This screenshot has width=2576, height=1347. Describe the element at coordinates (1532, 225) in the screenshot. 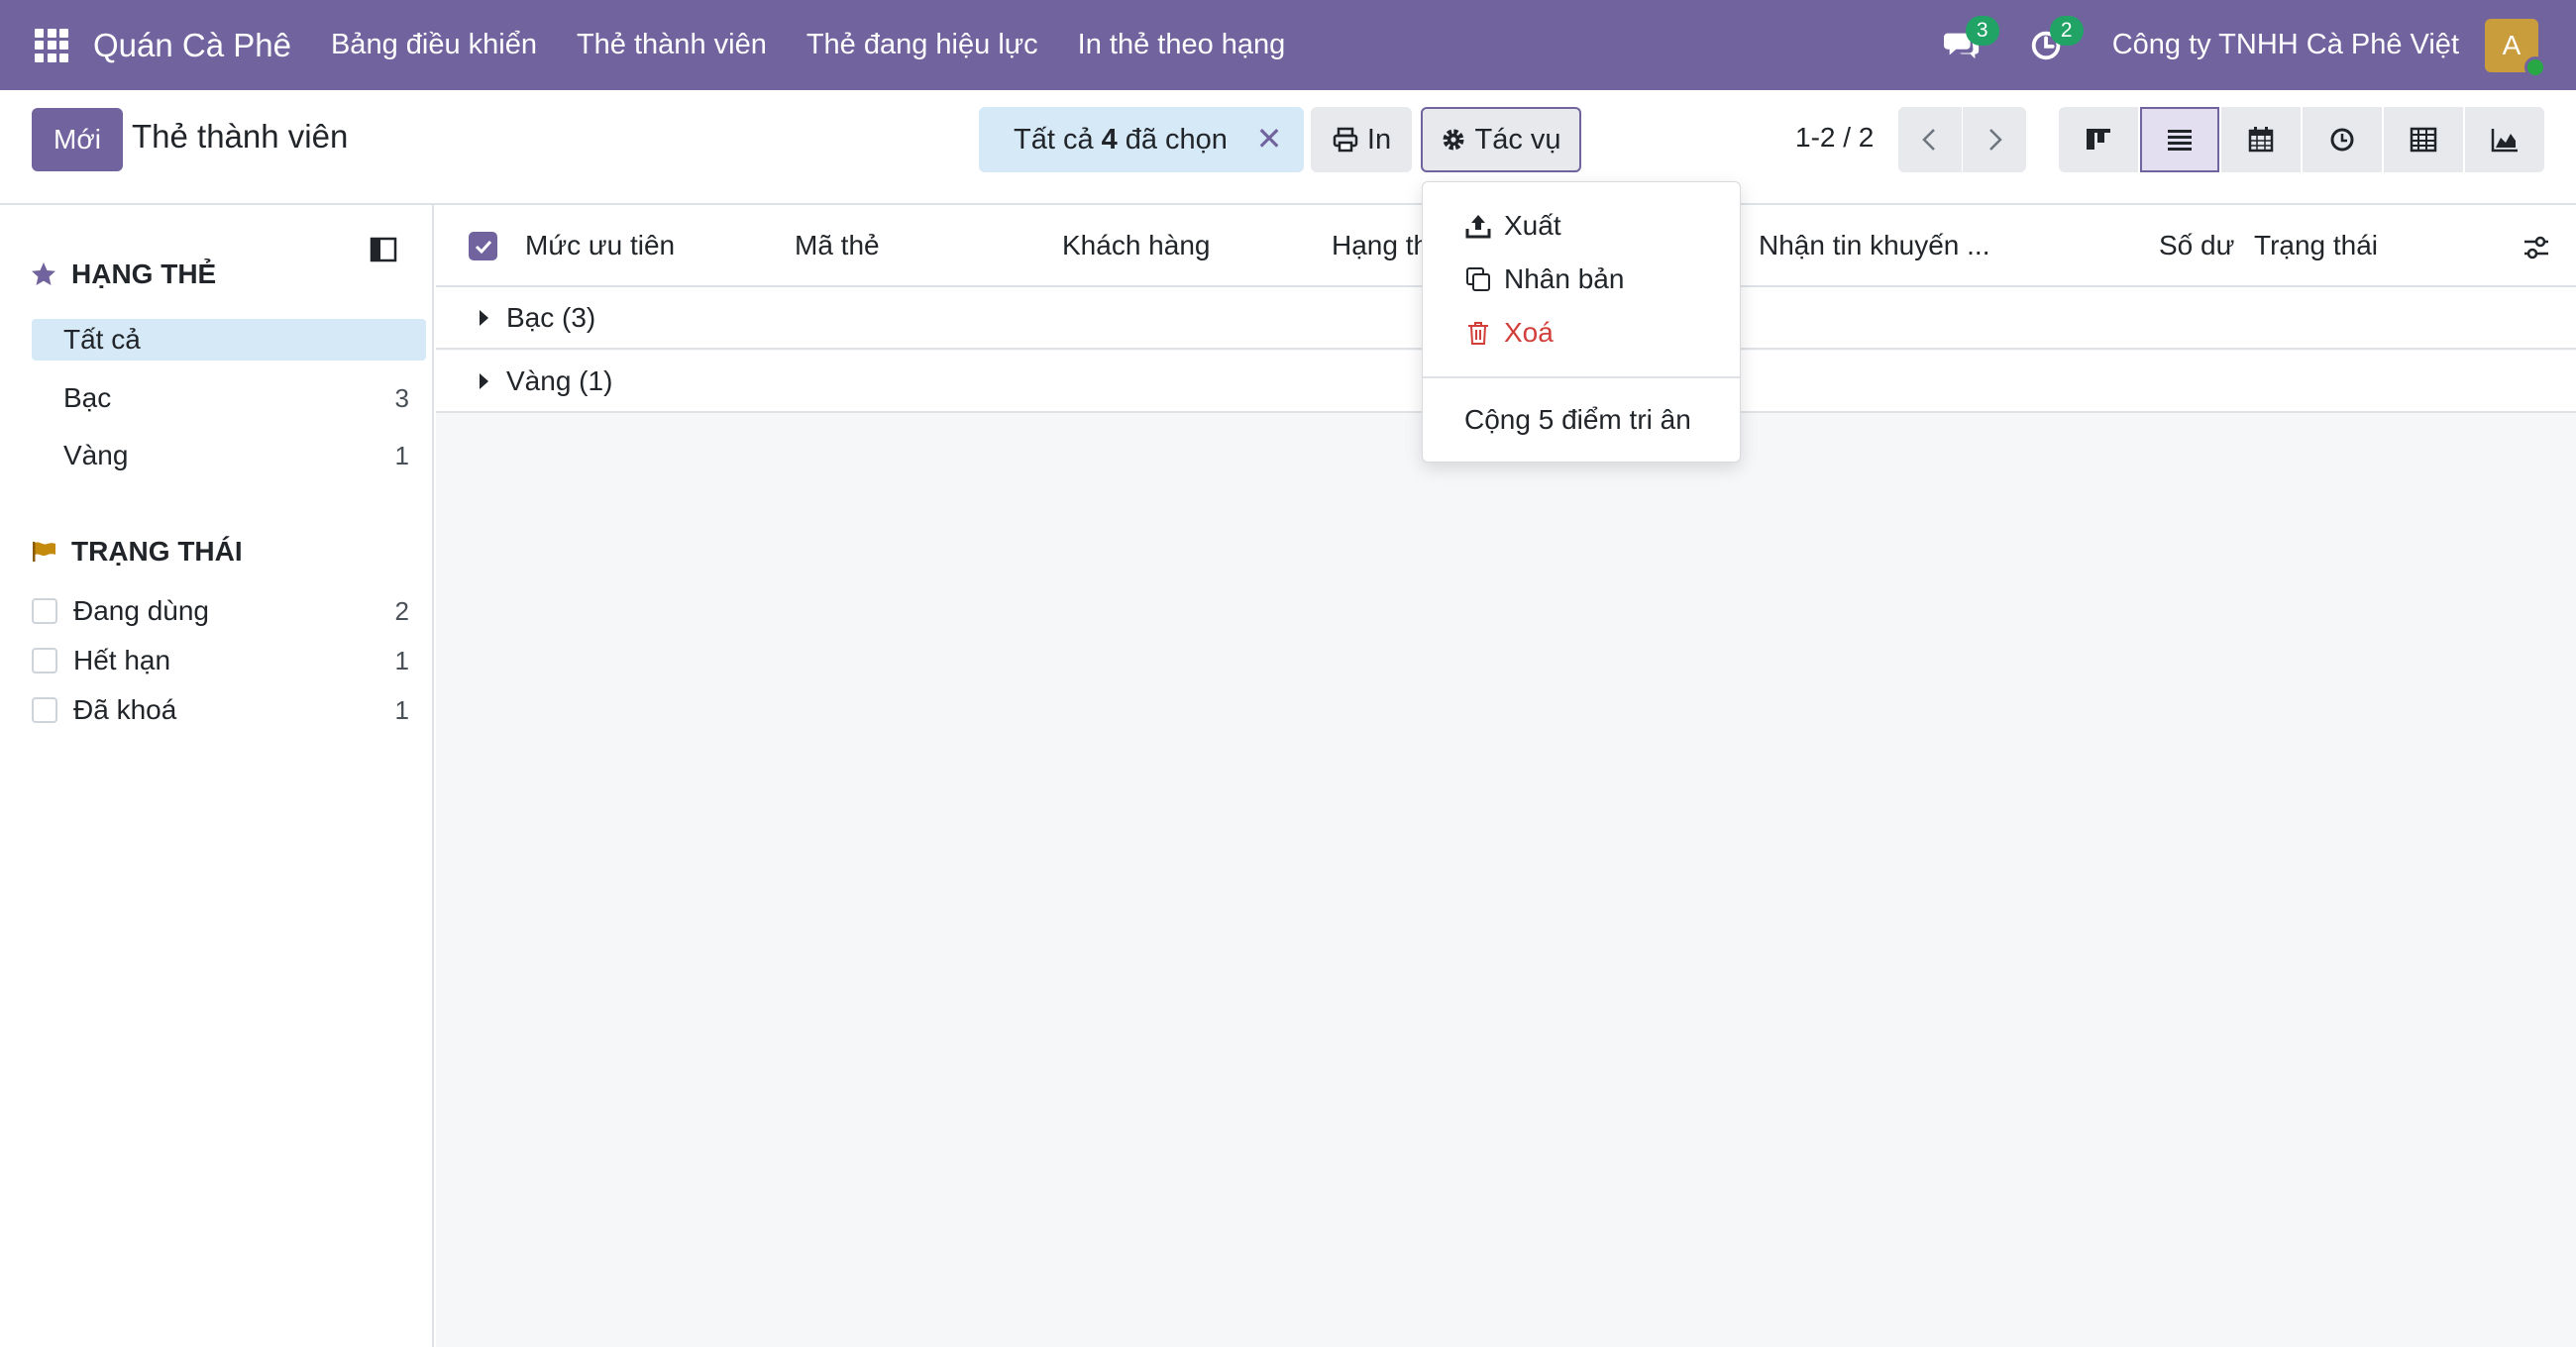

I see `menu-item-label: Xuất` at that location.